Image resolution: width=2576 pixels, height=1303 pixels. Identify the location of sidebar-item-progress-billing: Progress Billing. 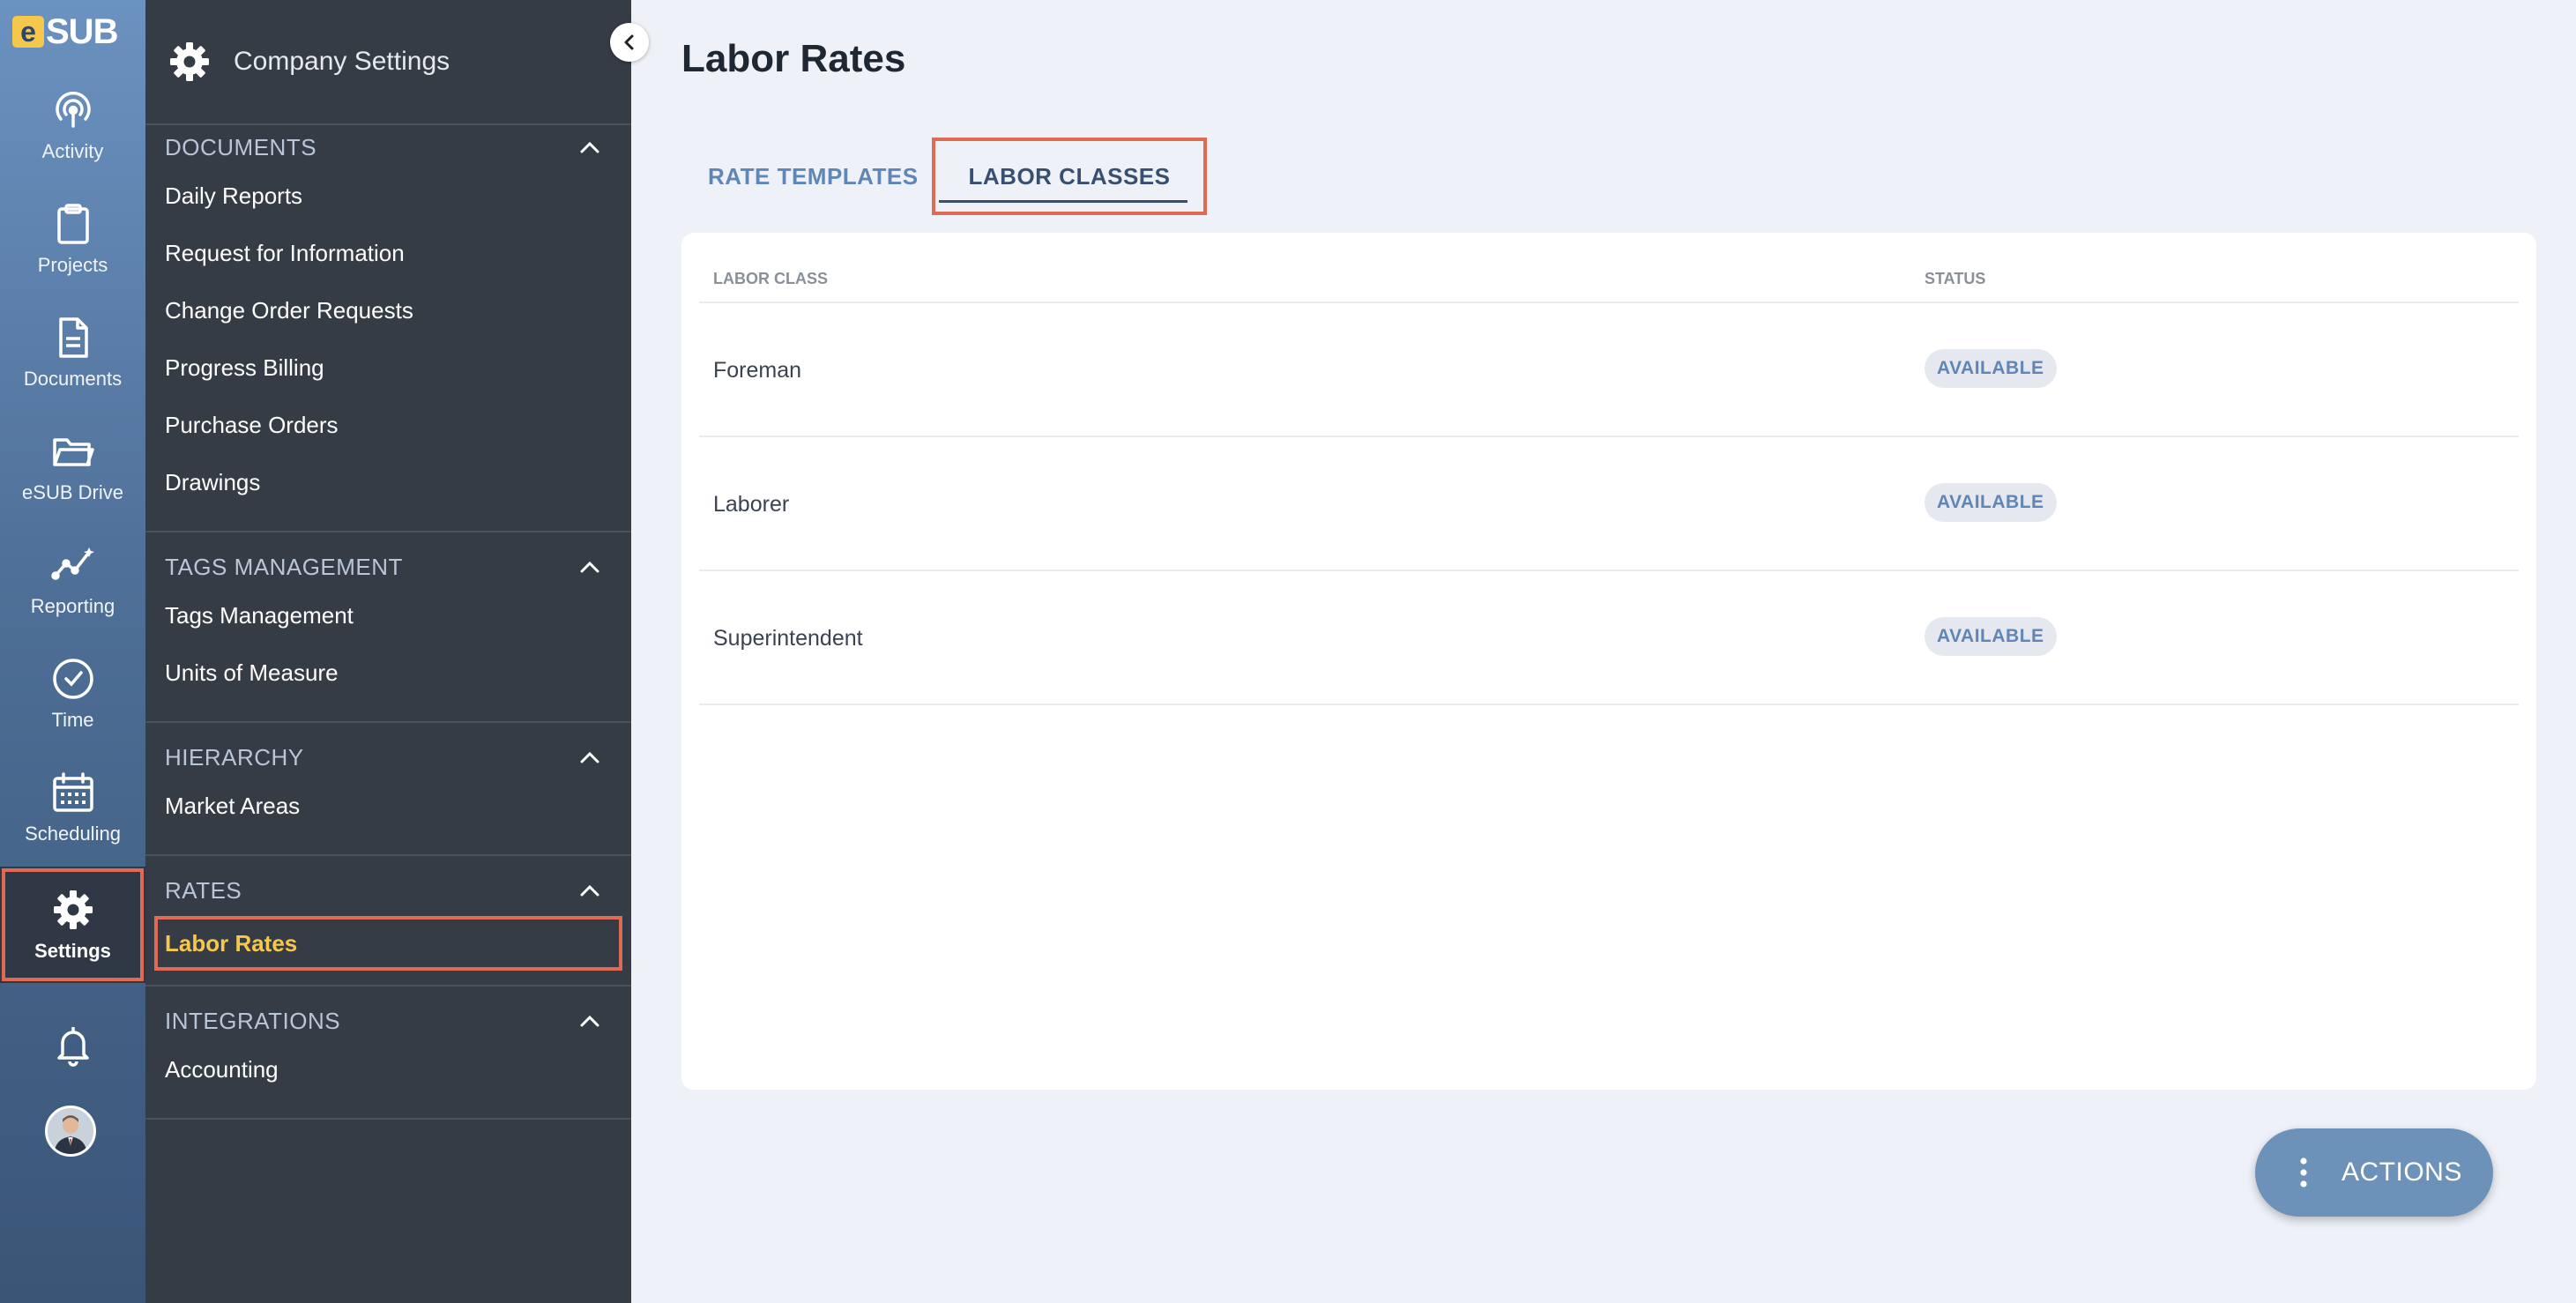
(388, 368).